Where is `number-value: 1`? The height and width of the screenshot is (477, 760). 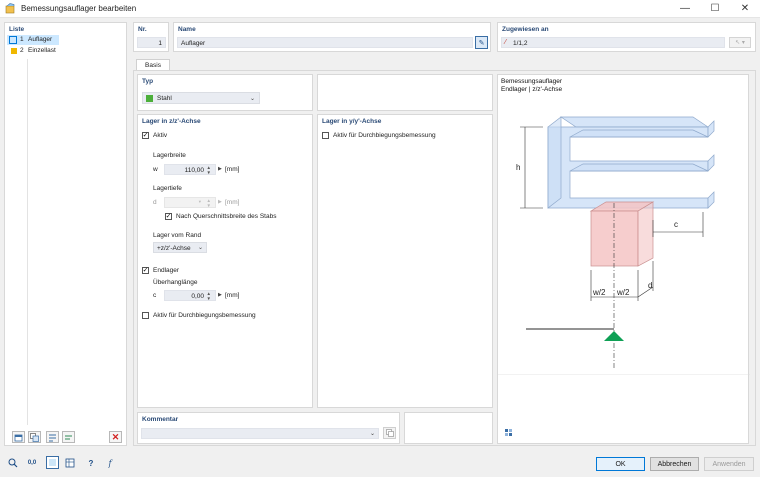 number-value: 1 is located at coordinates (160, 43).